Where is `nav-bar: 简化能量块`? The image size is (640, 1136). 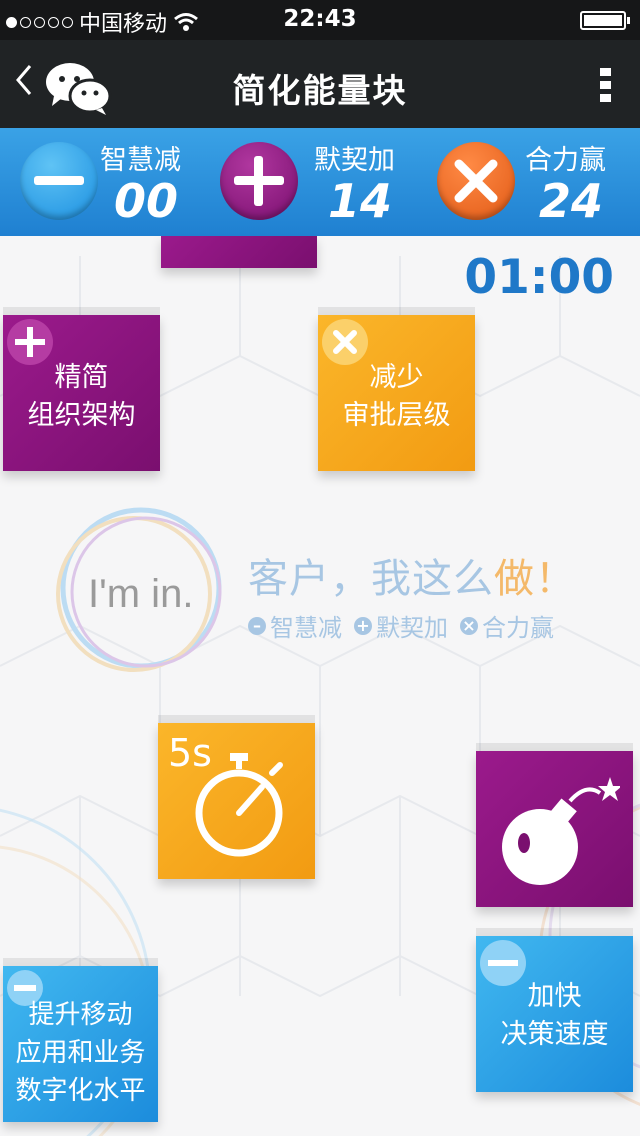
nav-bar: 简化能量块 is located at coordinates (320, 84).